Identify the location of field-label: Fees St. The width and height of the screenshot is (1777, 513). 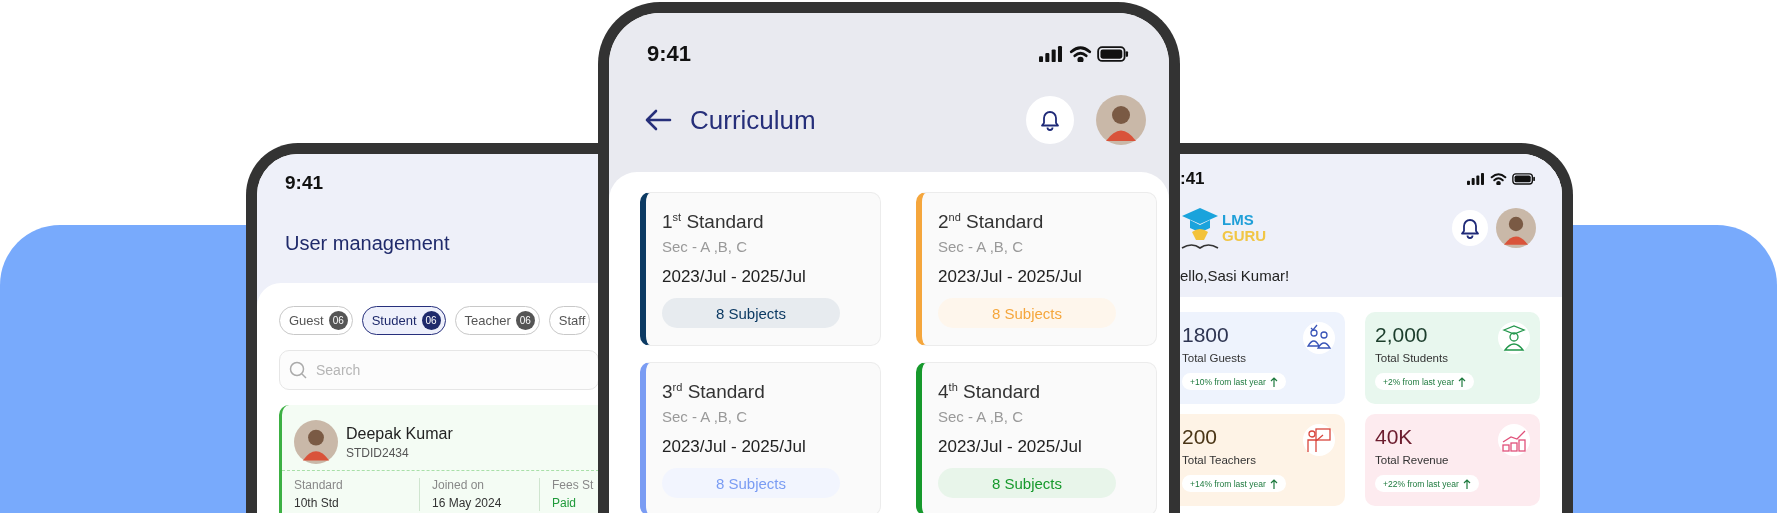
(573, 485).